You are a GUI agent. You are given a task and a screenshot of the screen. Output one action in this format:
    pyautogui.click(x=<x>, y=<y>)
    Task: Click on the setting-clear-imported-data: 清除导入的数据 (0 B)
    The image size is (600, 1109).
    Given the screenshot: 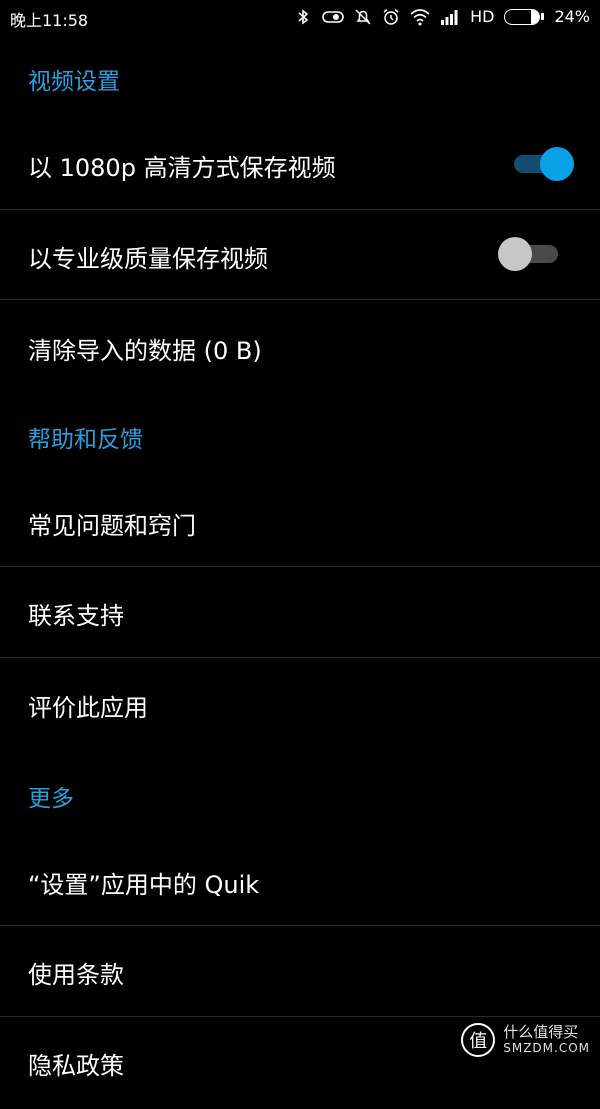 What is the action you would take?
    pyautogui.click(x=300, y=346)
    